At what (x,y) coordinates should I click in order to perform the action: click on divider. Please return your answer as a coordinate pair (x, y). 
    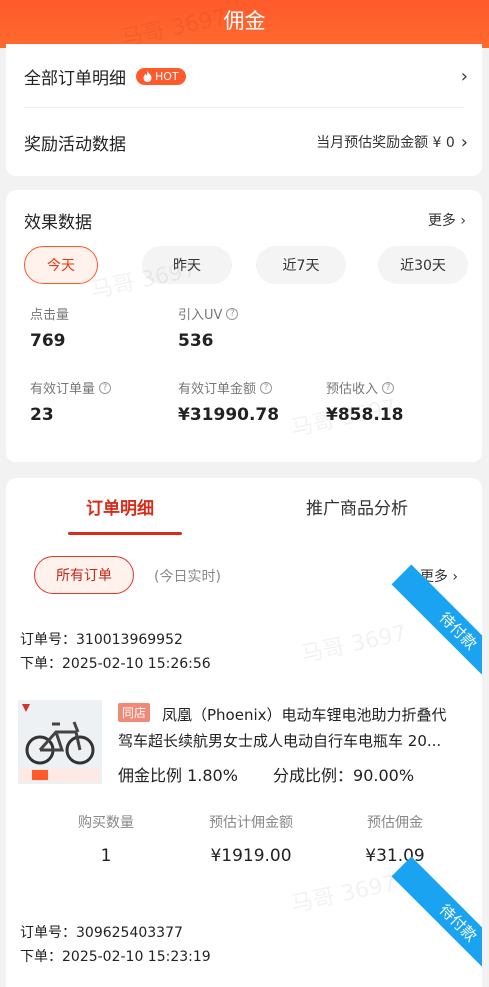
    Looking at the image, I should click on (244, 107).